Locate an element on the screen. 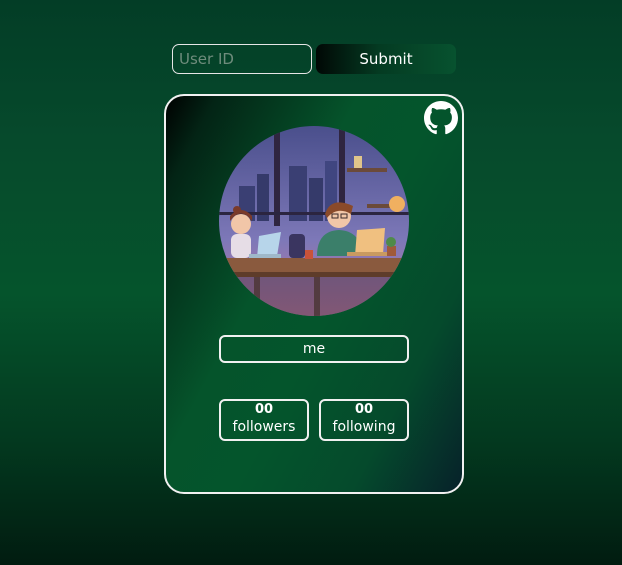 This screenshot has width=622, height=565. submit-button: Submit is located at coordinates (386, 59).